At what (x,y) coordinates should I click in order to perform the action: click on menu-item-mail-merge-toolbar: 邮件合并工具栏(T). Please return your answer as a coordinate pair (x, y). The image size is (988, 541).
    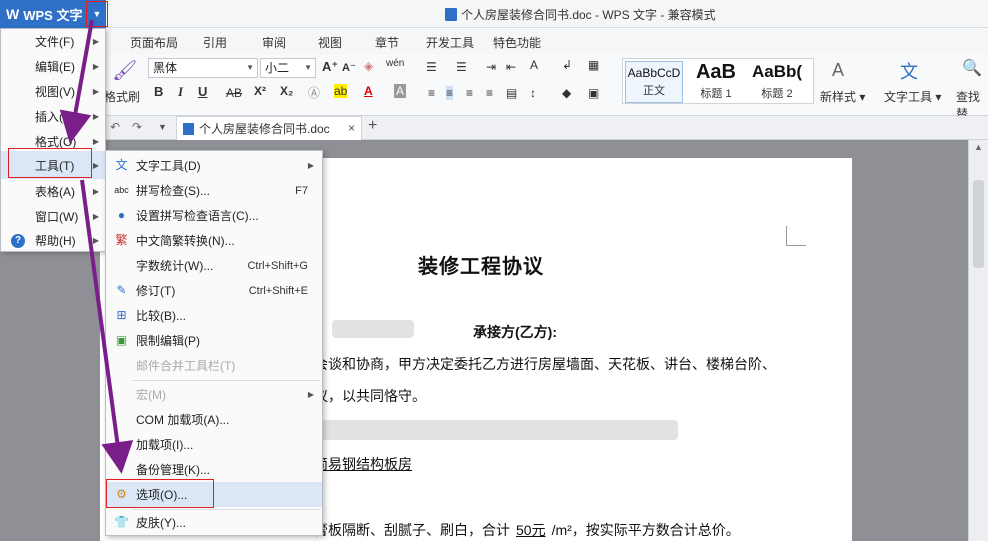
    Looking at the image, I should click on (186, 366).